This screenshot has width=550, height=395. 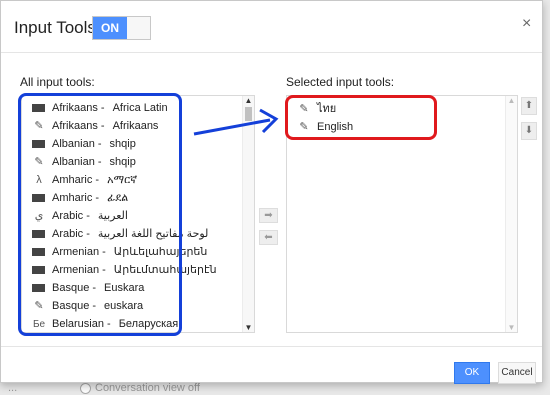 I want to click on annotation-arrow-icon, so click(x=236, y=122).